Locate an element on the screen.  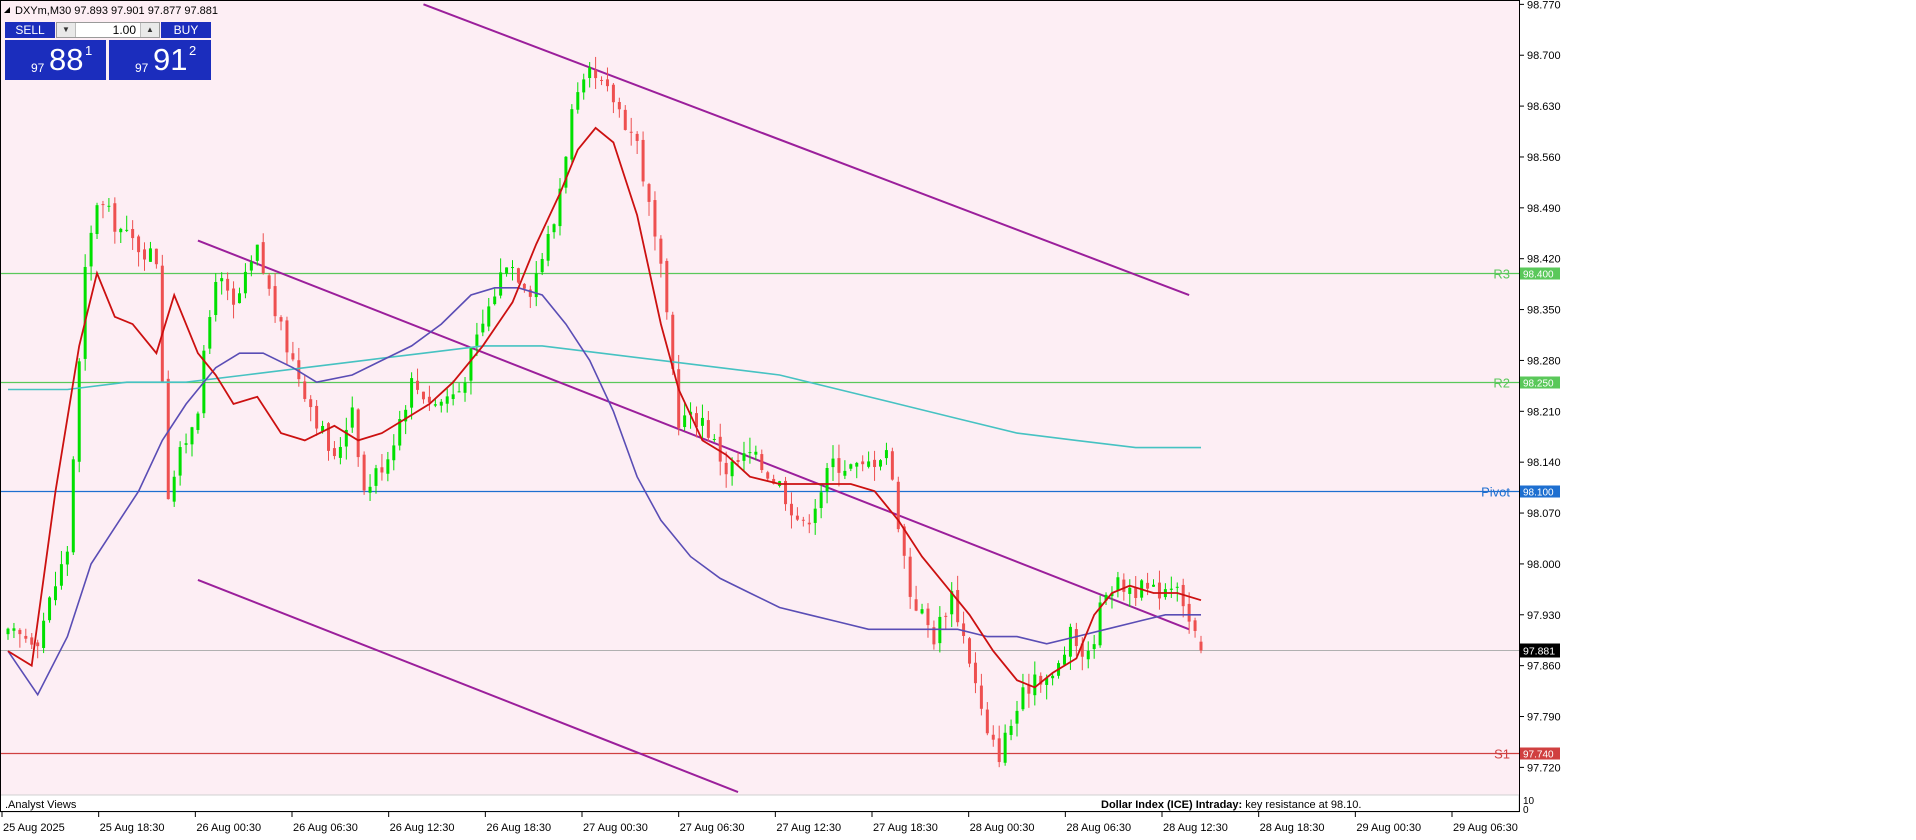
time-axis-label: 28 Aug 18:30 is located at coordinates (1292, 828).